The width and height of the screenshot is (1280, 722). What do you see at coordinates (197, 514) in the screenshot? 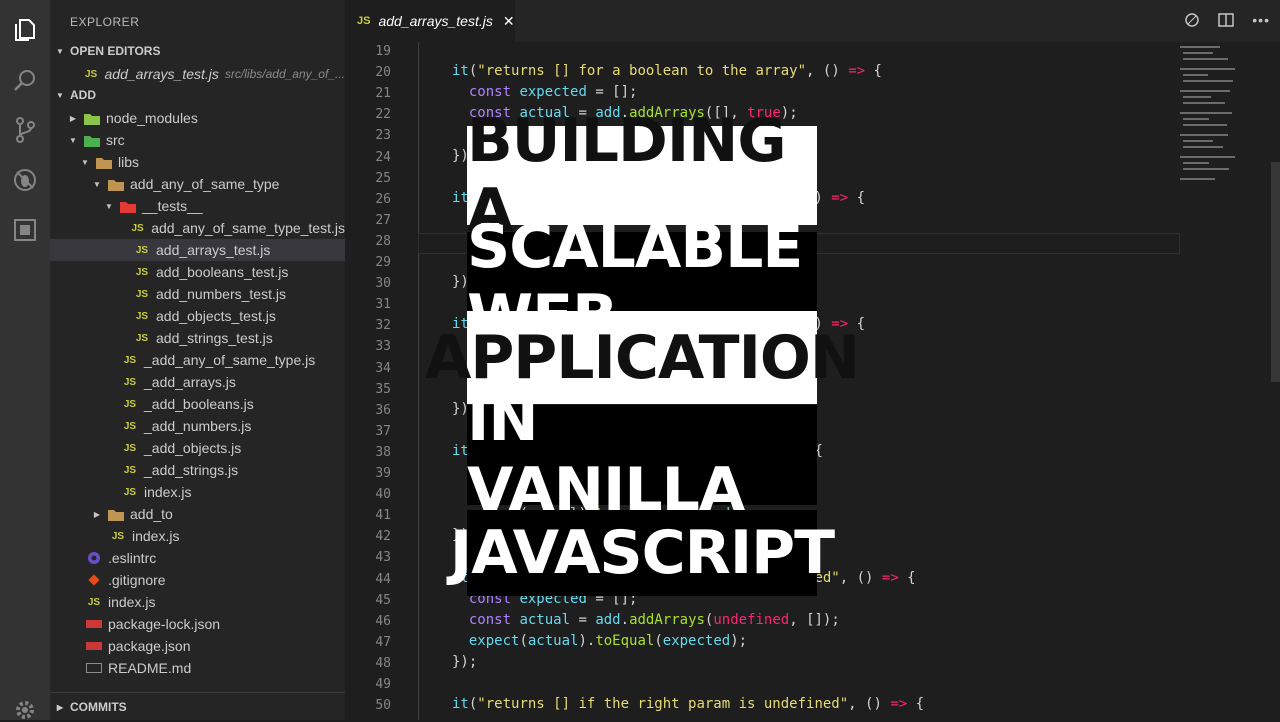
I see `tree-item-add-to: ▶ add_to` at bounding box center [197, 514].